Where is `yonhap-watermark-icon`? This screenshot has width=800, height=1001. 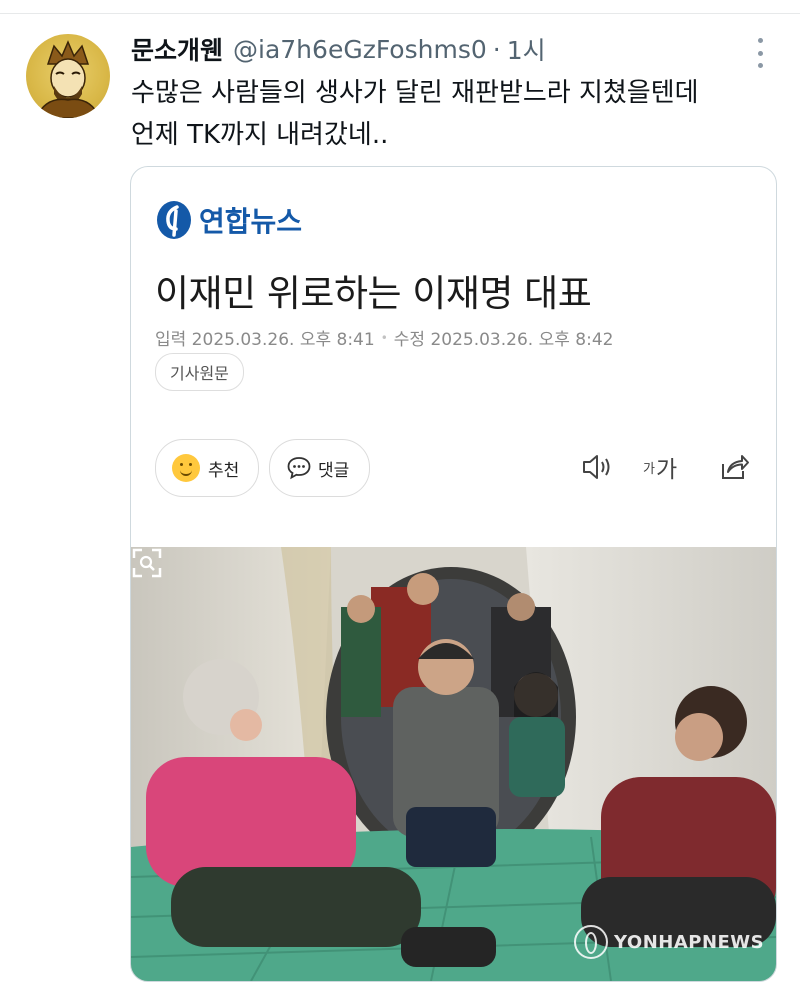 yonhap-watermark-icon is located at coordinates (591, 942).